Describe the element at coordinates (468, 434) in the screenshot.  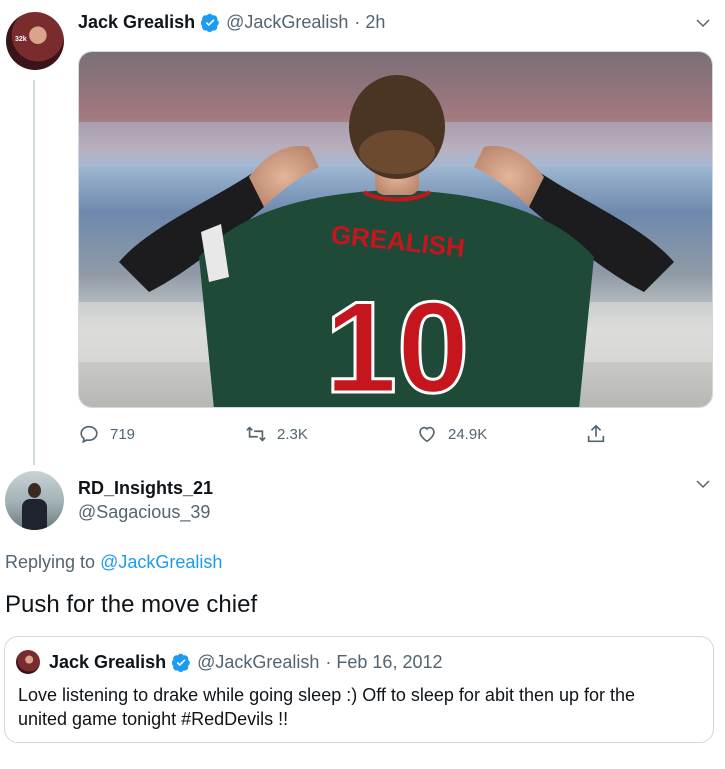
I see `like-count: 24.9K` at that location.